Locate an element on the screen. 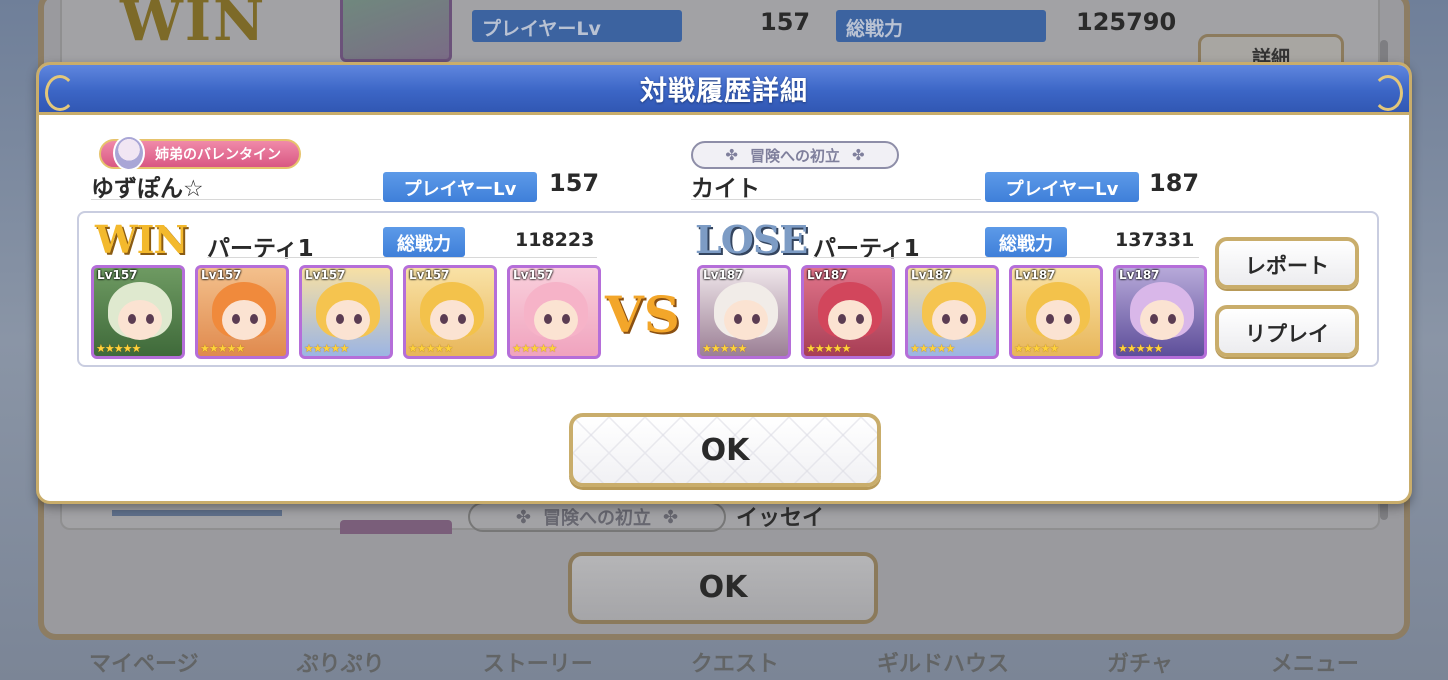 This screenshot has height=680, width=1448. opponent-title-badge: ✤ 冒険への初立 ✤ is located at coordinates (795, 155).